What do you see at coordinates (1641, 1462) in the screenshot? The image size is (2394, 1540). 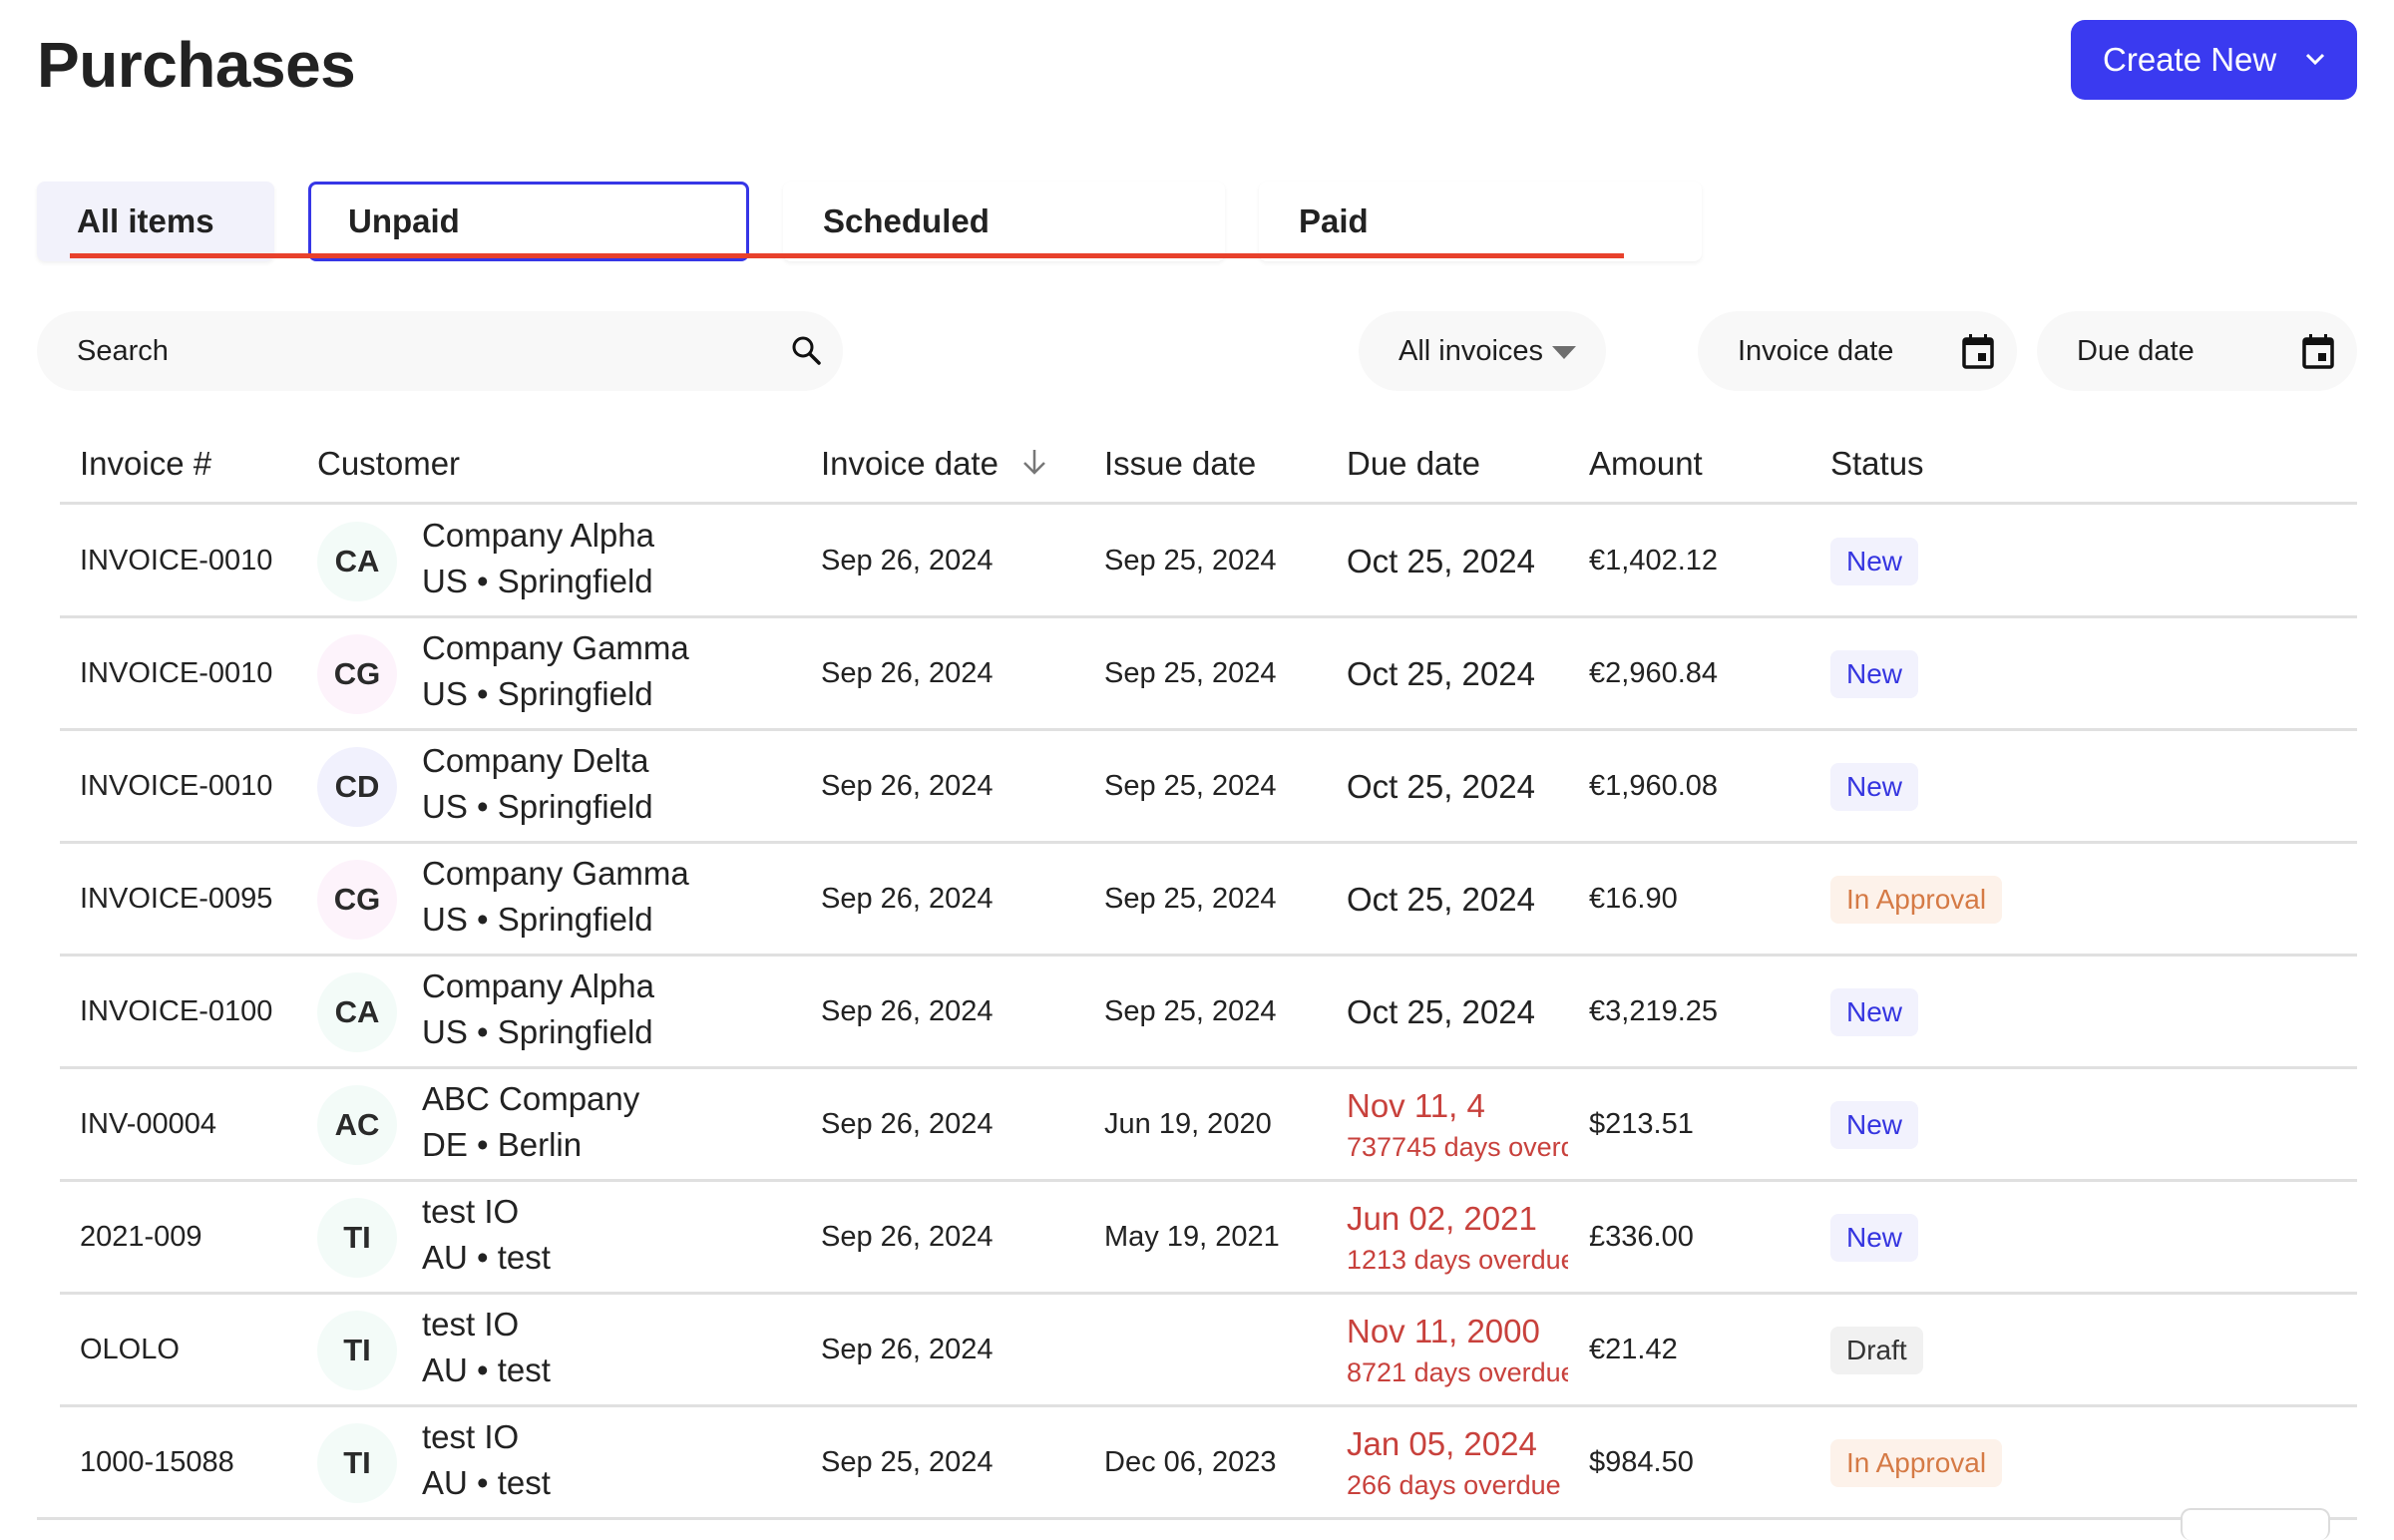 I see `amount: $984.50` at bounding box center [1641, 1462].